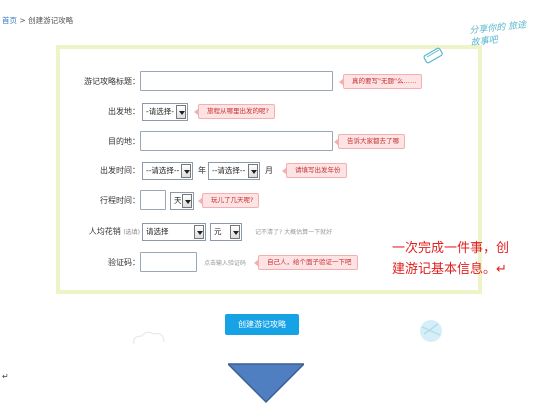 The image size is (536, 404). Describe the element at coordinates (124, 262) in the screenshot. I see `captcha-label: 验证码：` at that location.